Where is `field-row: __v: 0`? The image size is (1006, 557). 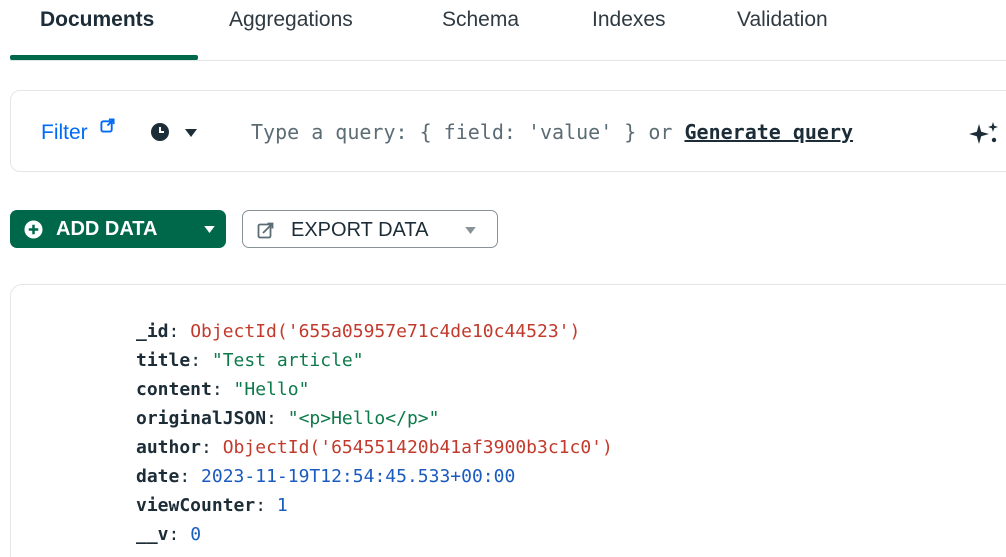 field-row: __v: 0 is located at coordinates (168, 534).